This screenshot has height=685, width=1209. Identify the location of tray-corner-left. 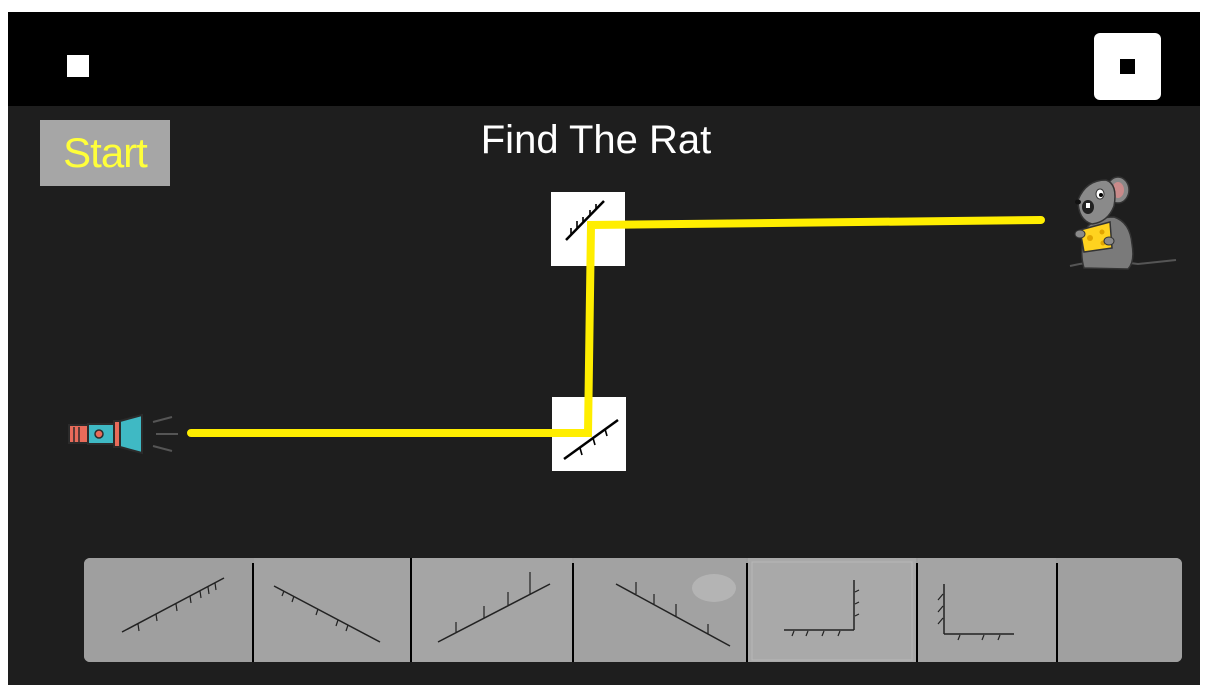
(987, 610).